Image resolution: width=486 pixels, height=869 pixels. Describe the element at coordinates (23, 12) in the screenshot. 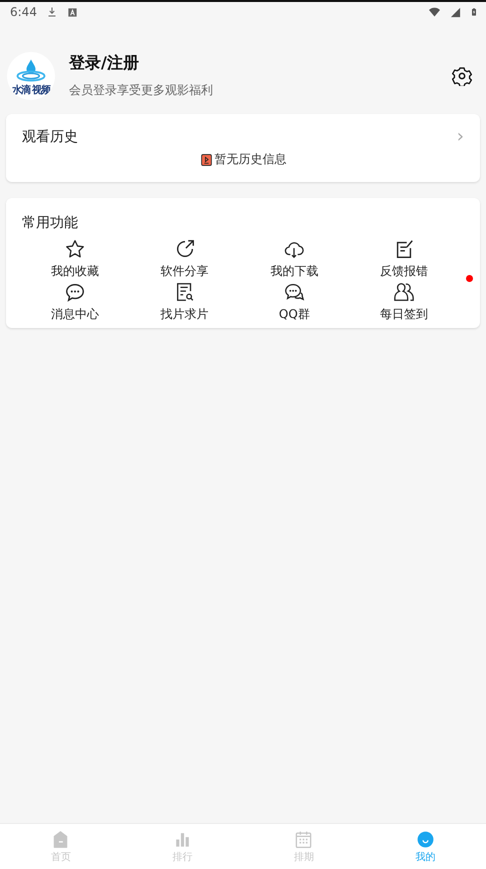

I see `status-time: 6:44` at that location.